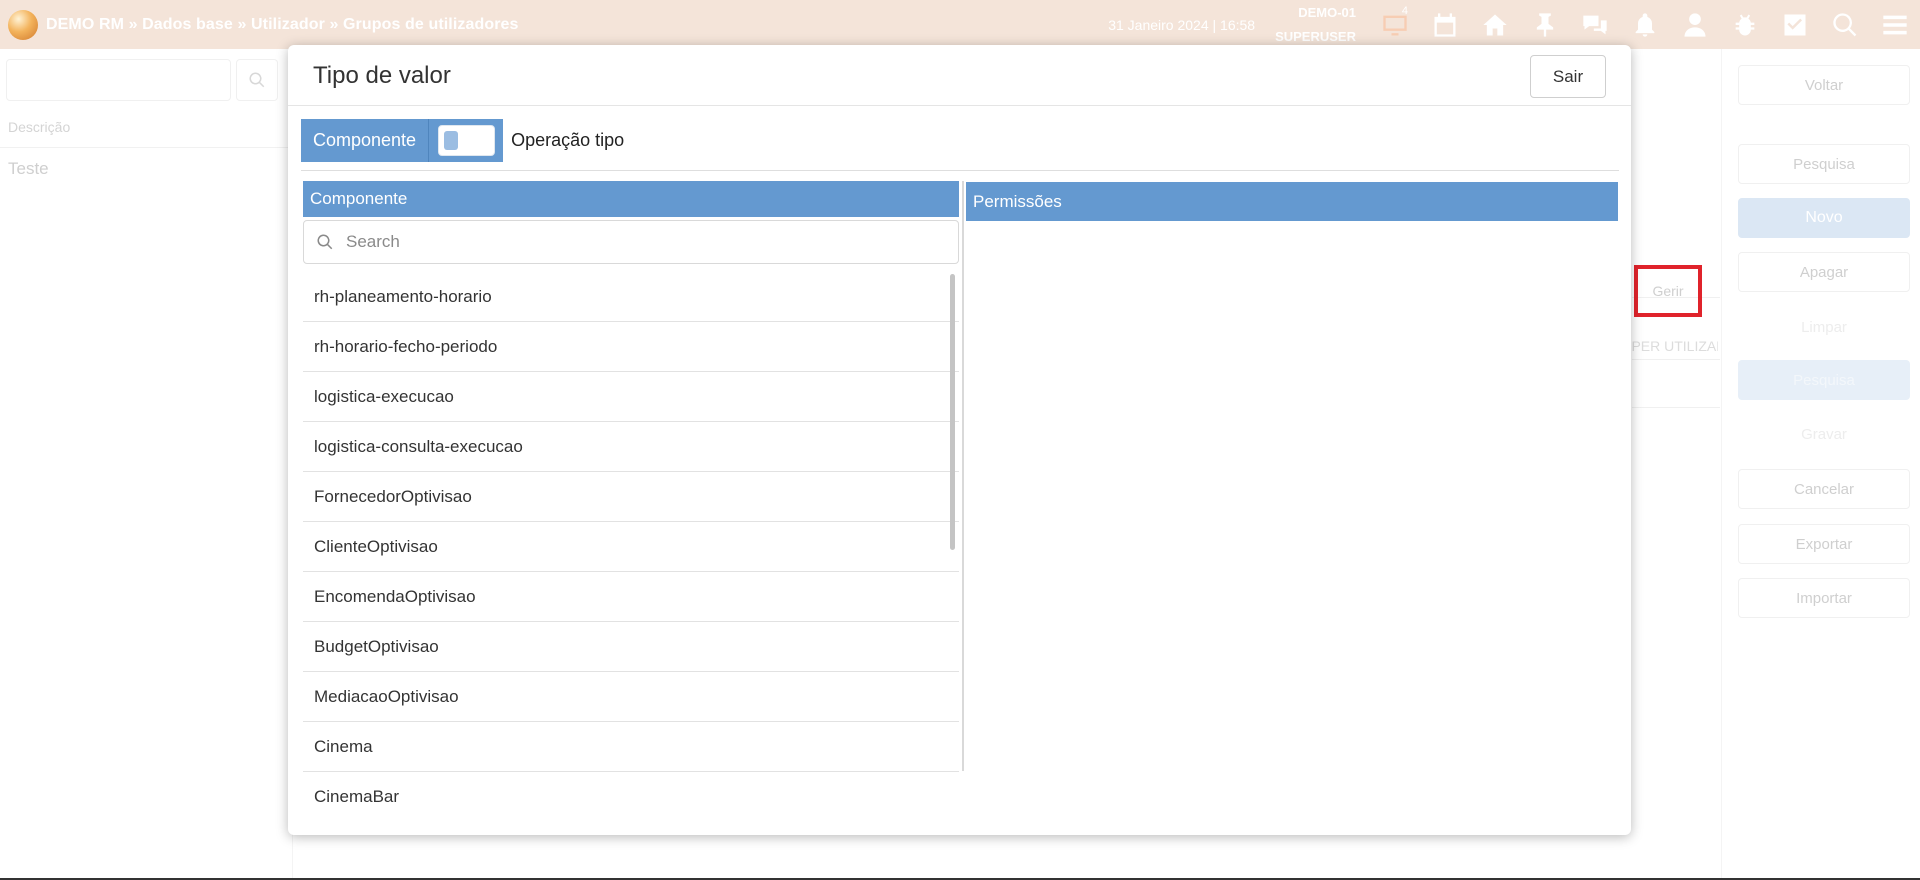  I want to click on chat-icon, so click(1595, 24).